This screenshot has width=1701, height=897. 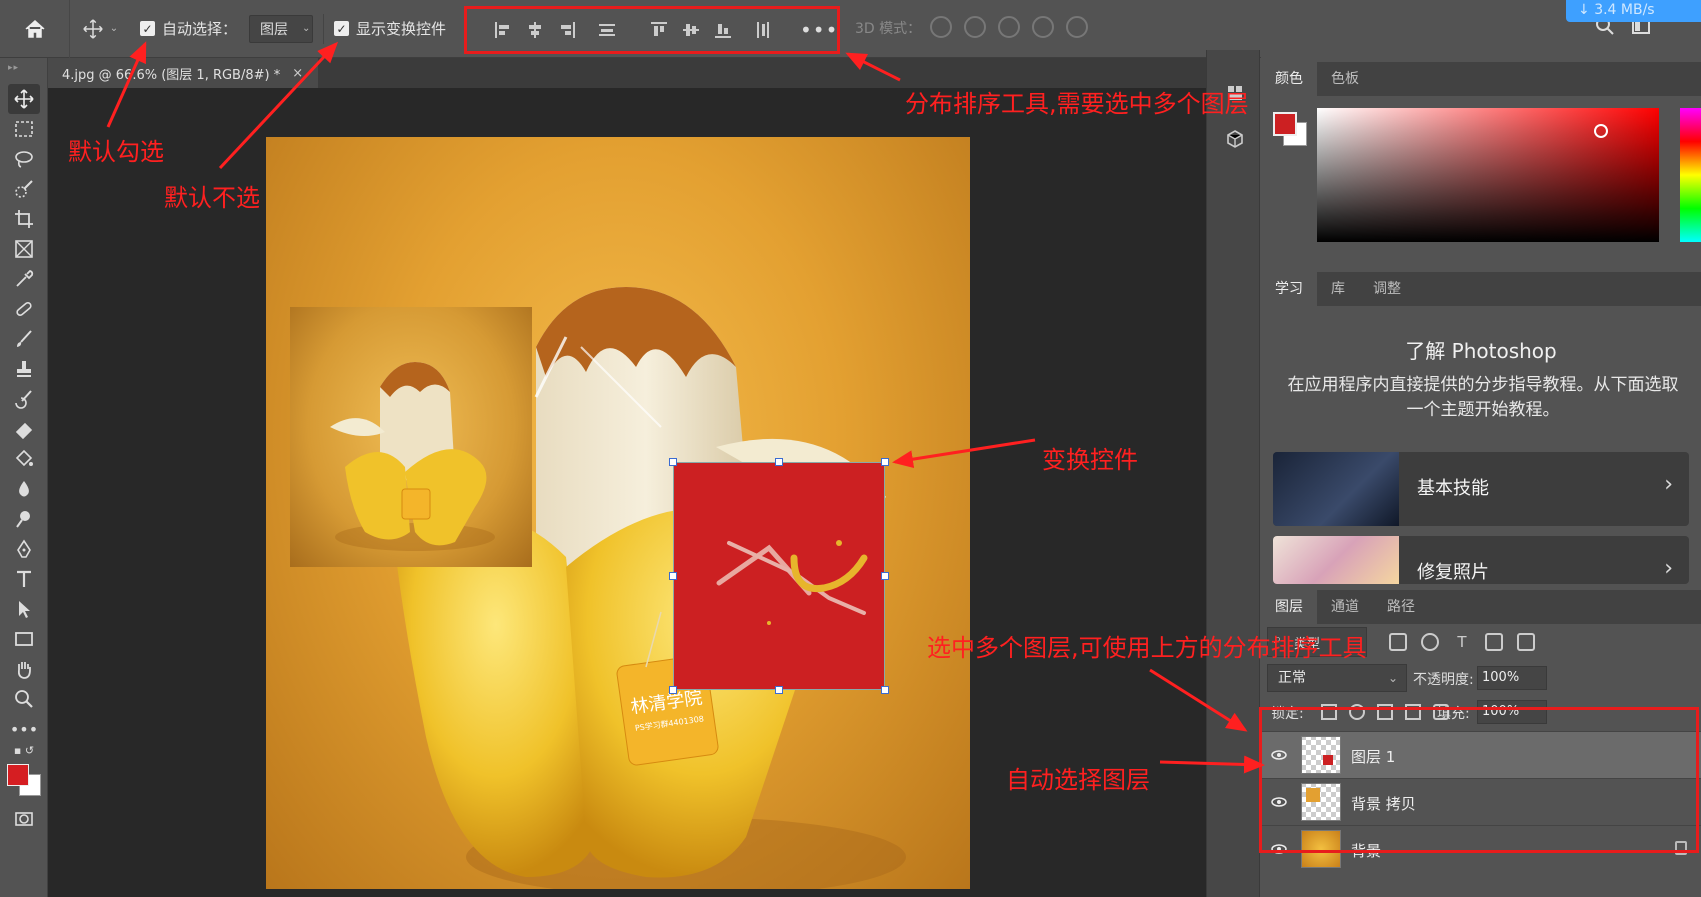 What do you see at coordinates (1494, 642) in the screenshot?
I see `shape-filter-icon` at bounding box center [1494, 642].